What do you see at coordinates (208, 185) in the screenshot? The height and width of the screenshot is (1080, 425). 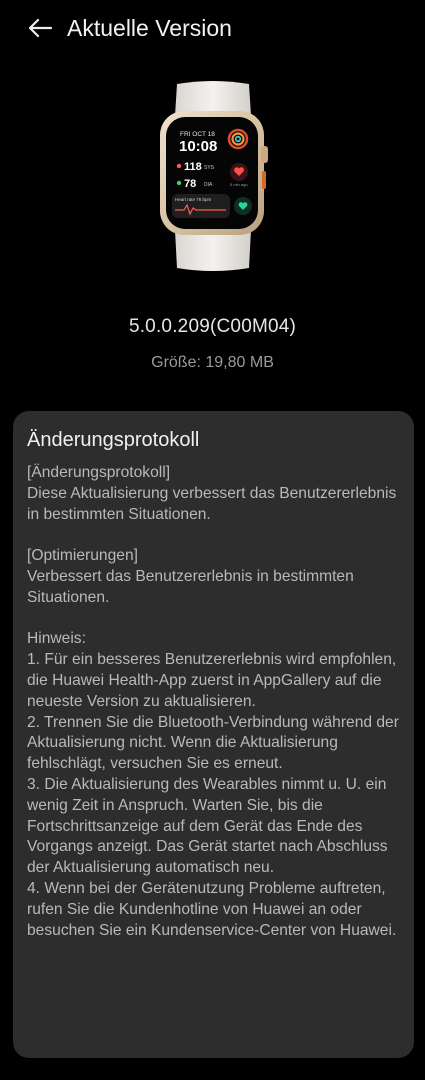 I see `watch-dia-unit: DIA` at bounding box center [208, 185].